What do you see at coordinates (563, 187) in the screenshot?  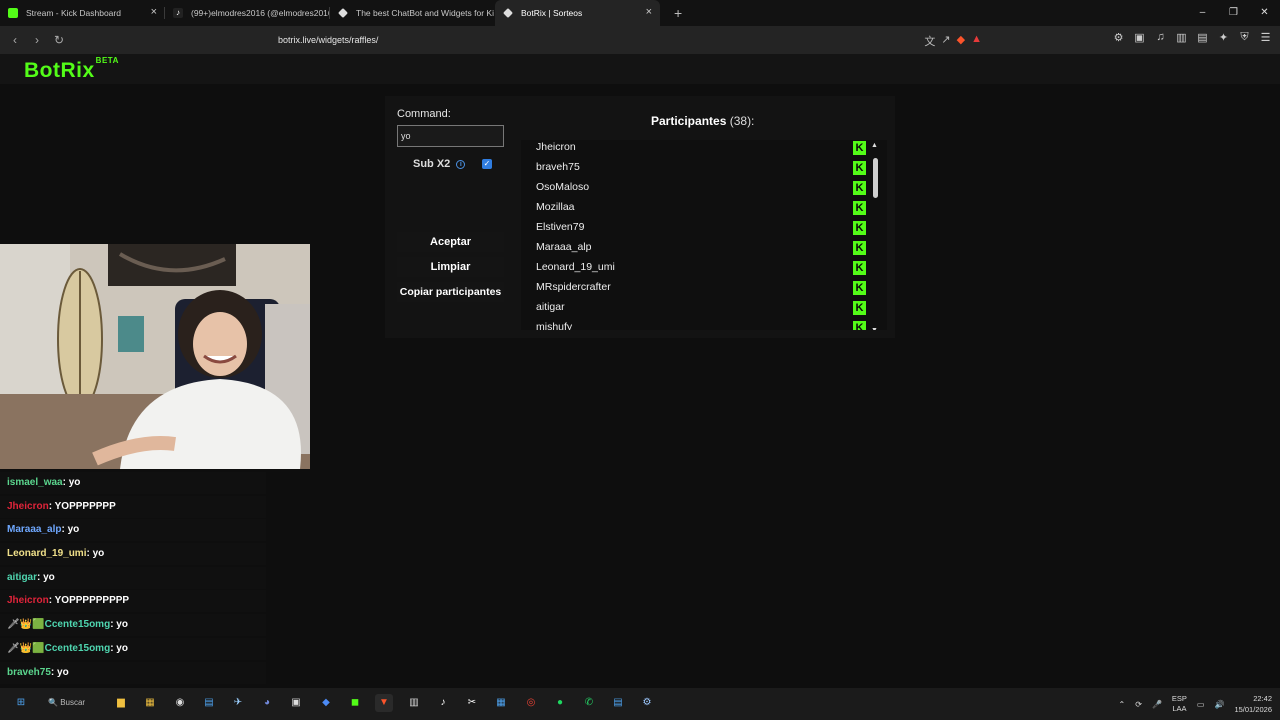 I see `participant-name: OsoMaloso` at bounding box center [563, 187].